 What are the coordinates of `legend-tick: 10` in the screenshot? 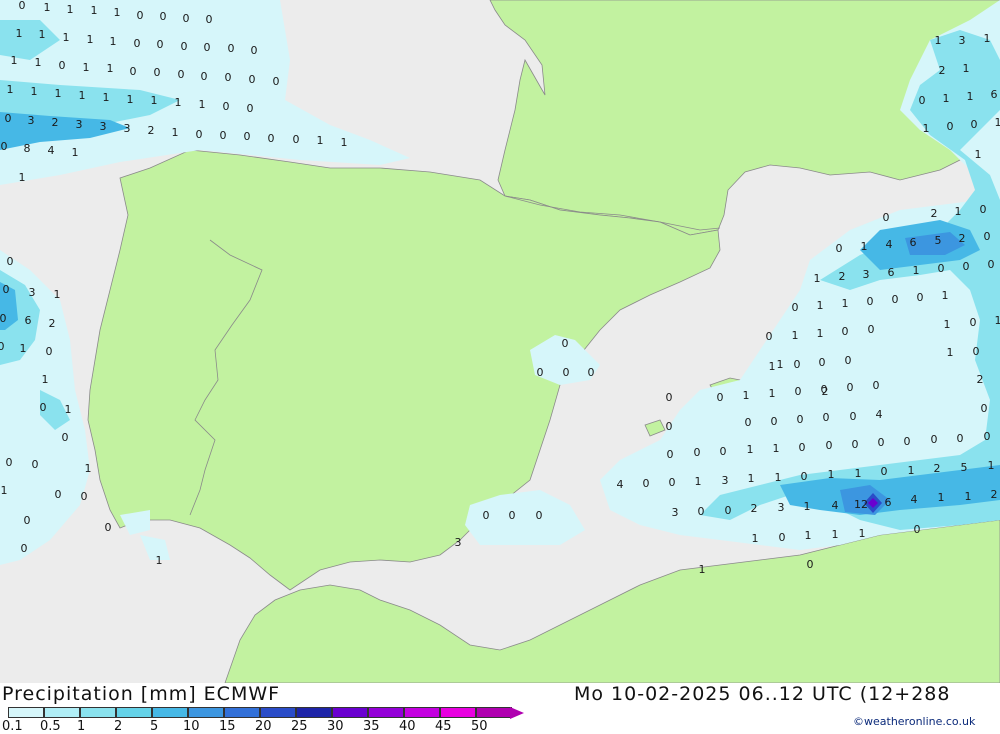 It's located at (191, 726).